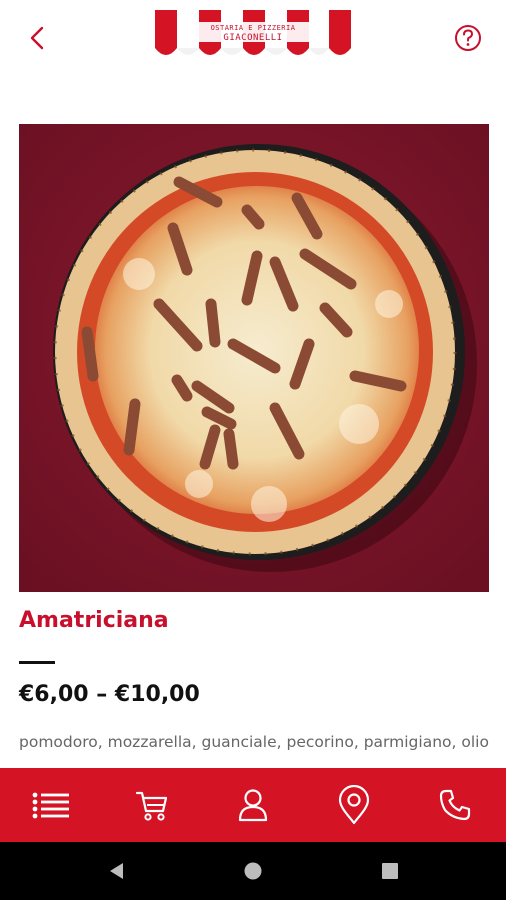 The width and height of the screenshot is (506, 900). I want to click on chevron-left-icon, so click(37, 38).